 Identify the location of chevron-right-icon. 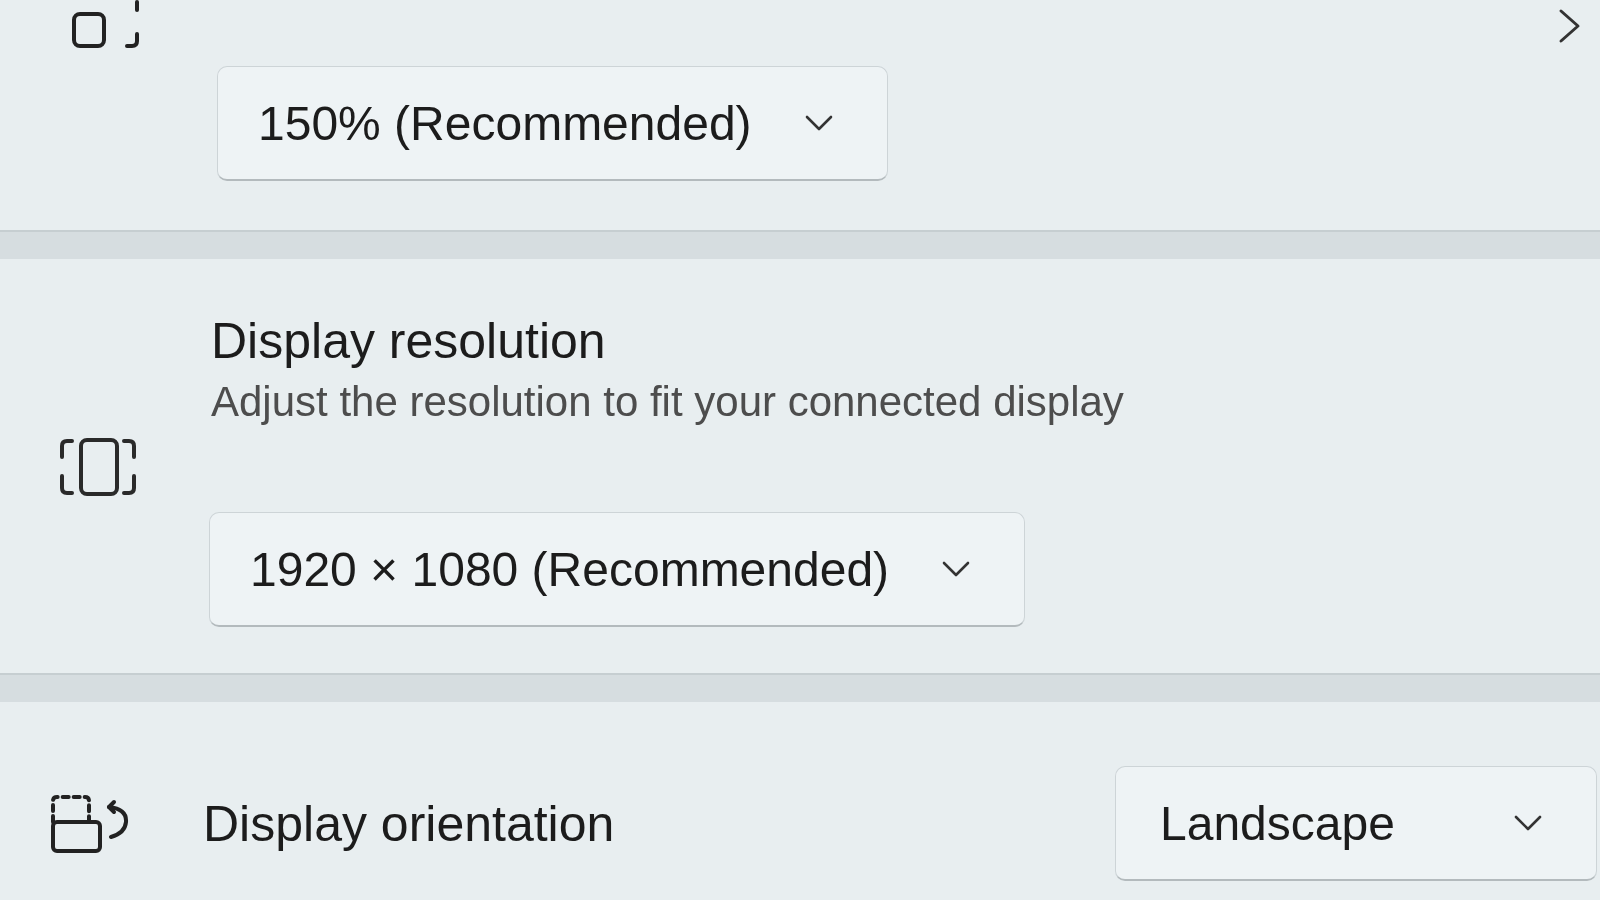
(1570, 26).